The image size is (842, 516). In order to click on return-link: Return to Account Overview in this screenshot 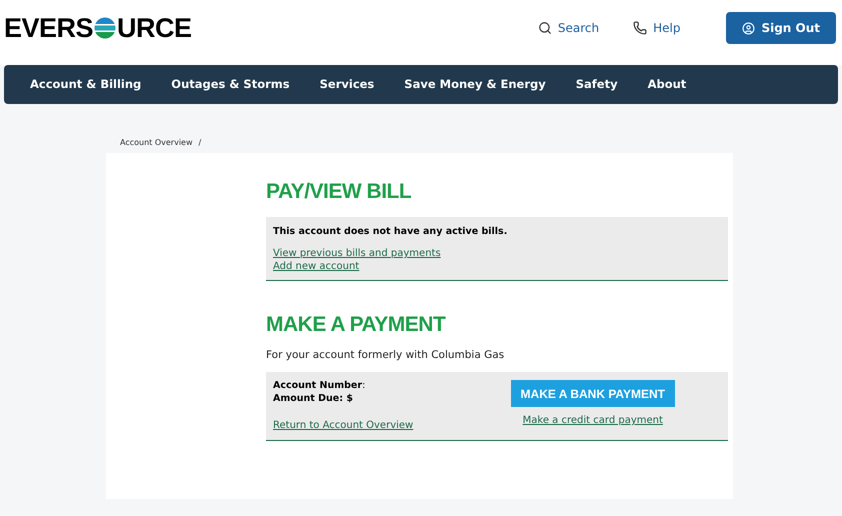, I will do `click(343, 425)`.